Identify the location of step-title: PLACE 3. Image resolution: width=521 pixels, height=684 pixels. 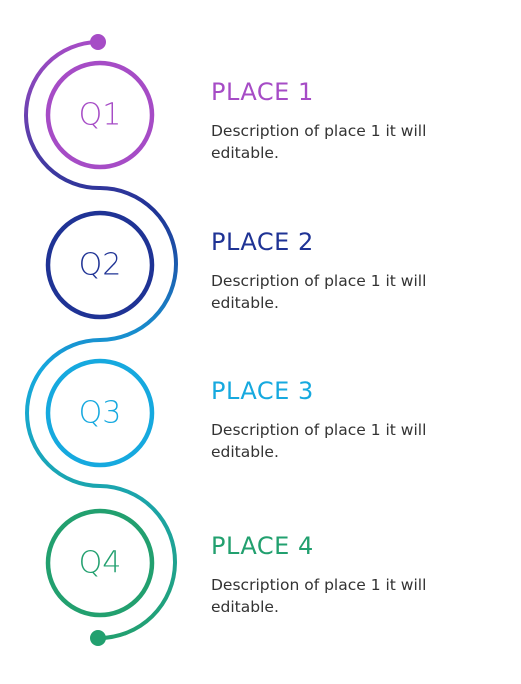
(262, 391).